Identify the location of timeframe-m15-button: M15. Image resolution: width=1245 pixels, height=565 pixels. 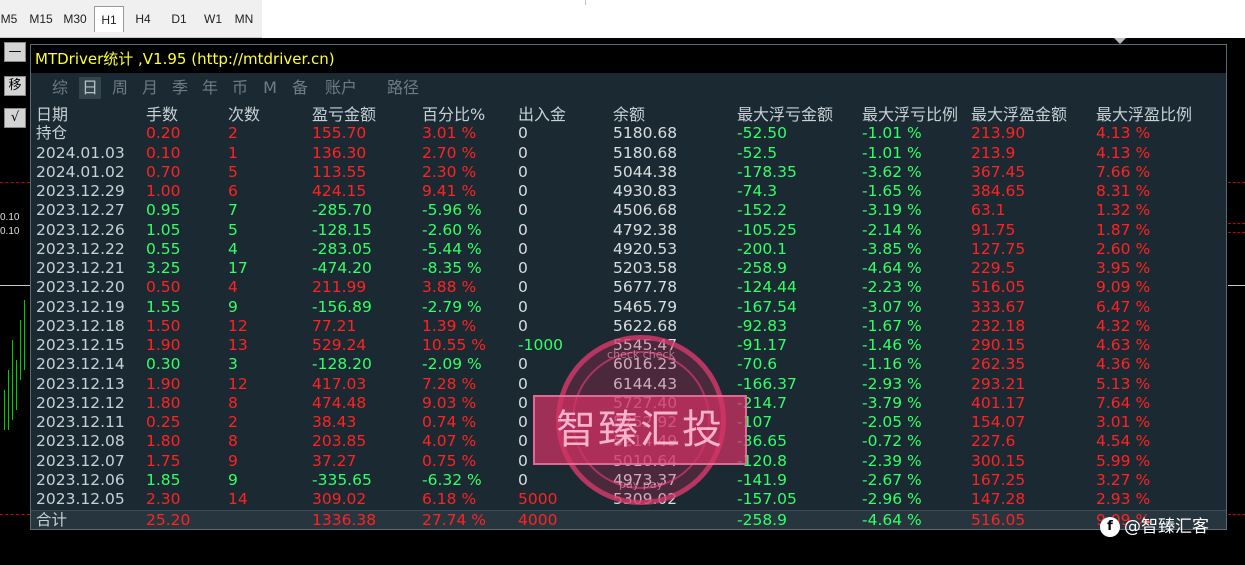
(41, 19).